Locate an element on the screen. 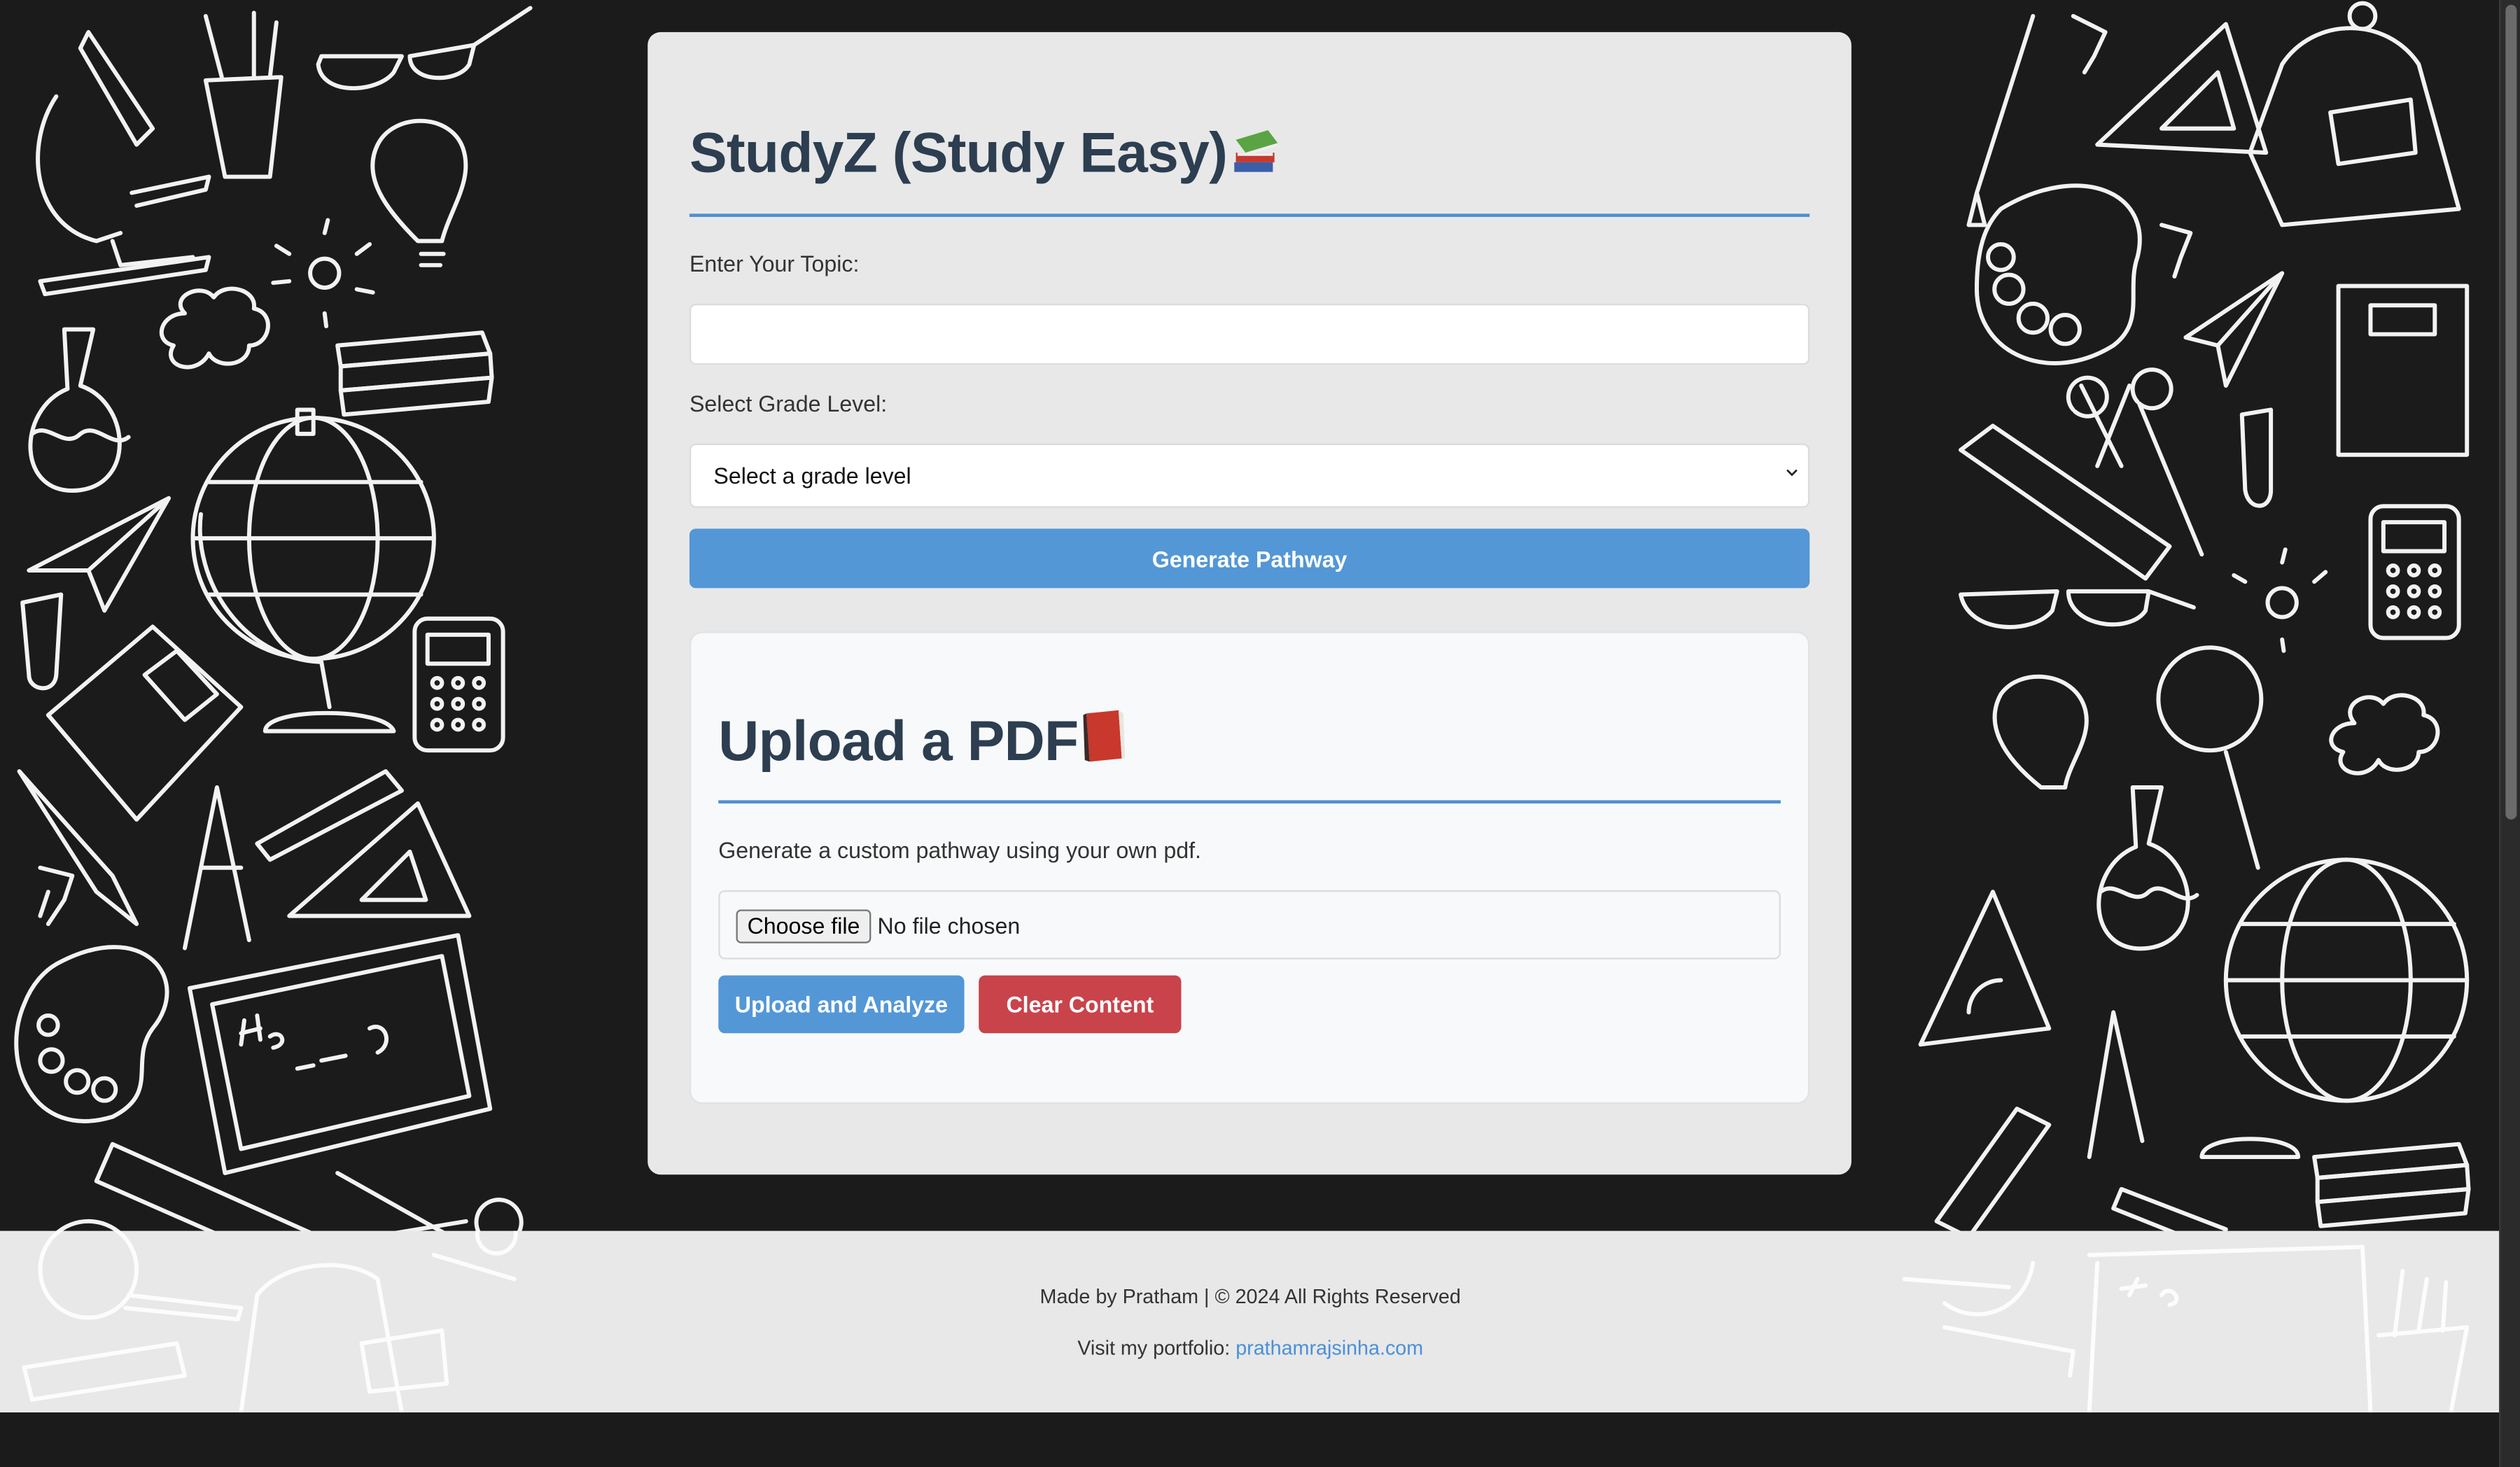 This screenshot has width=2520, height=1467. scissors-doodle is located at coordinates (2135, 462).